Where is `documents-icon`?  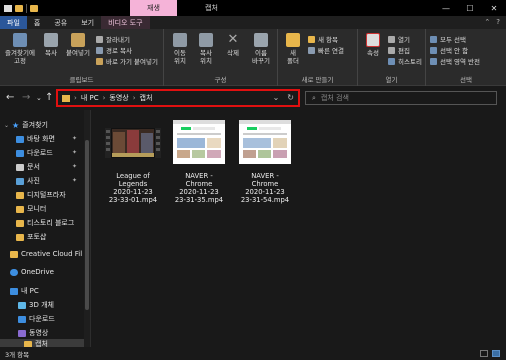
documents-icon is located at coordinates (20, 167).